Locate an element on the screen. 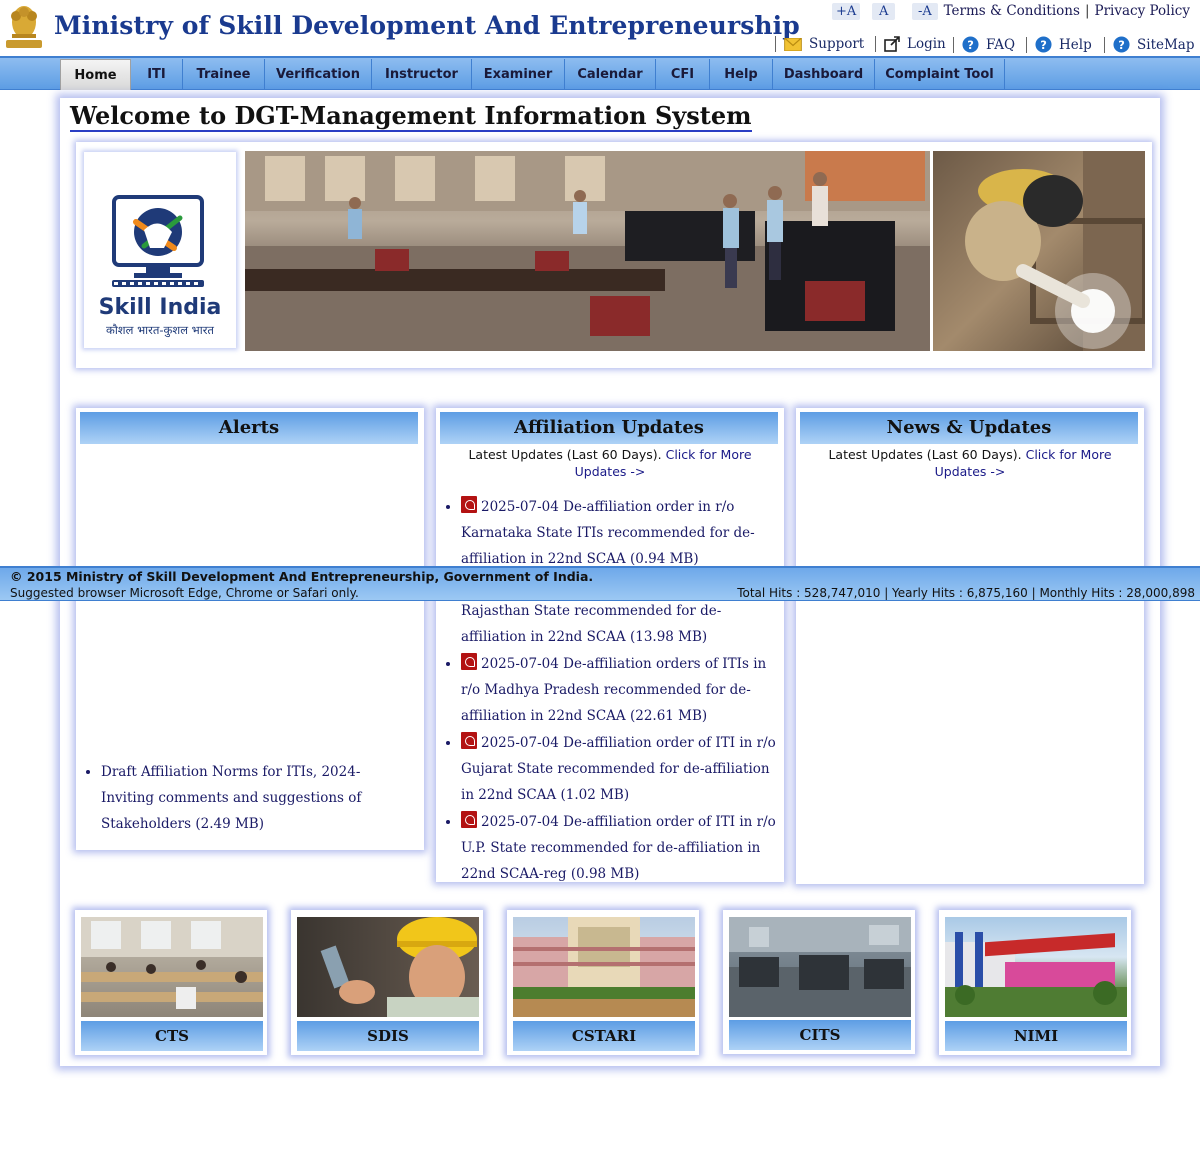 The width and height of the screenshot is (1200, 1154). top-links: Terms & Conditions | Privacy Policy is located at coordinates (1067, 11).